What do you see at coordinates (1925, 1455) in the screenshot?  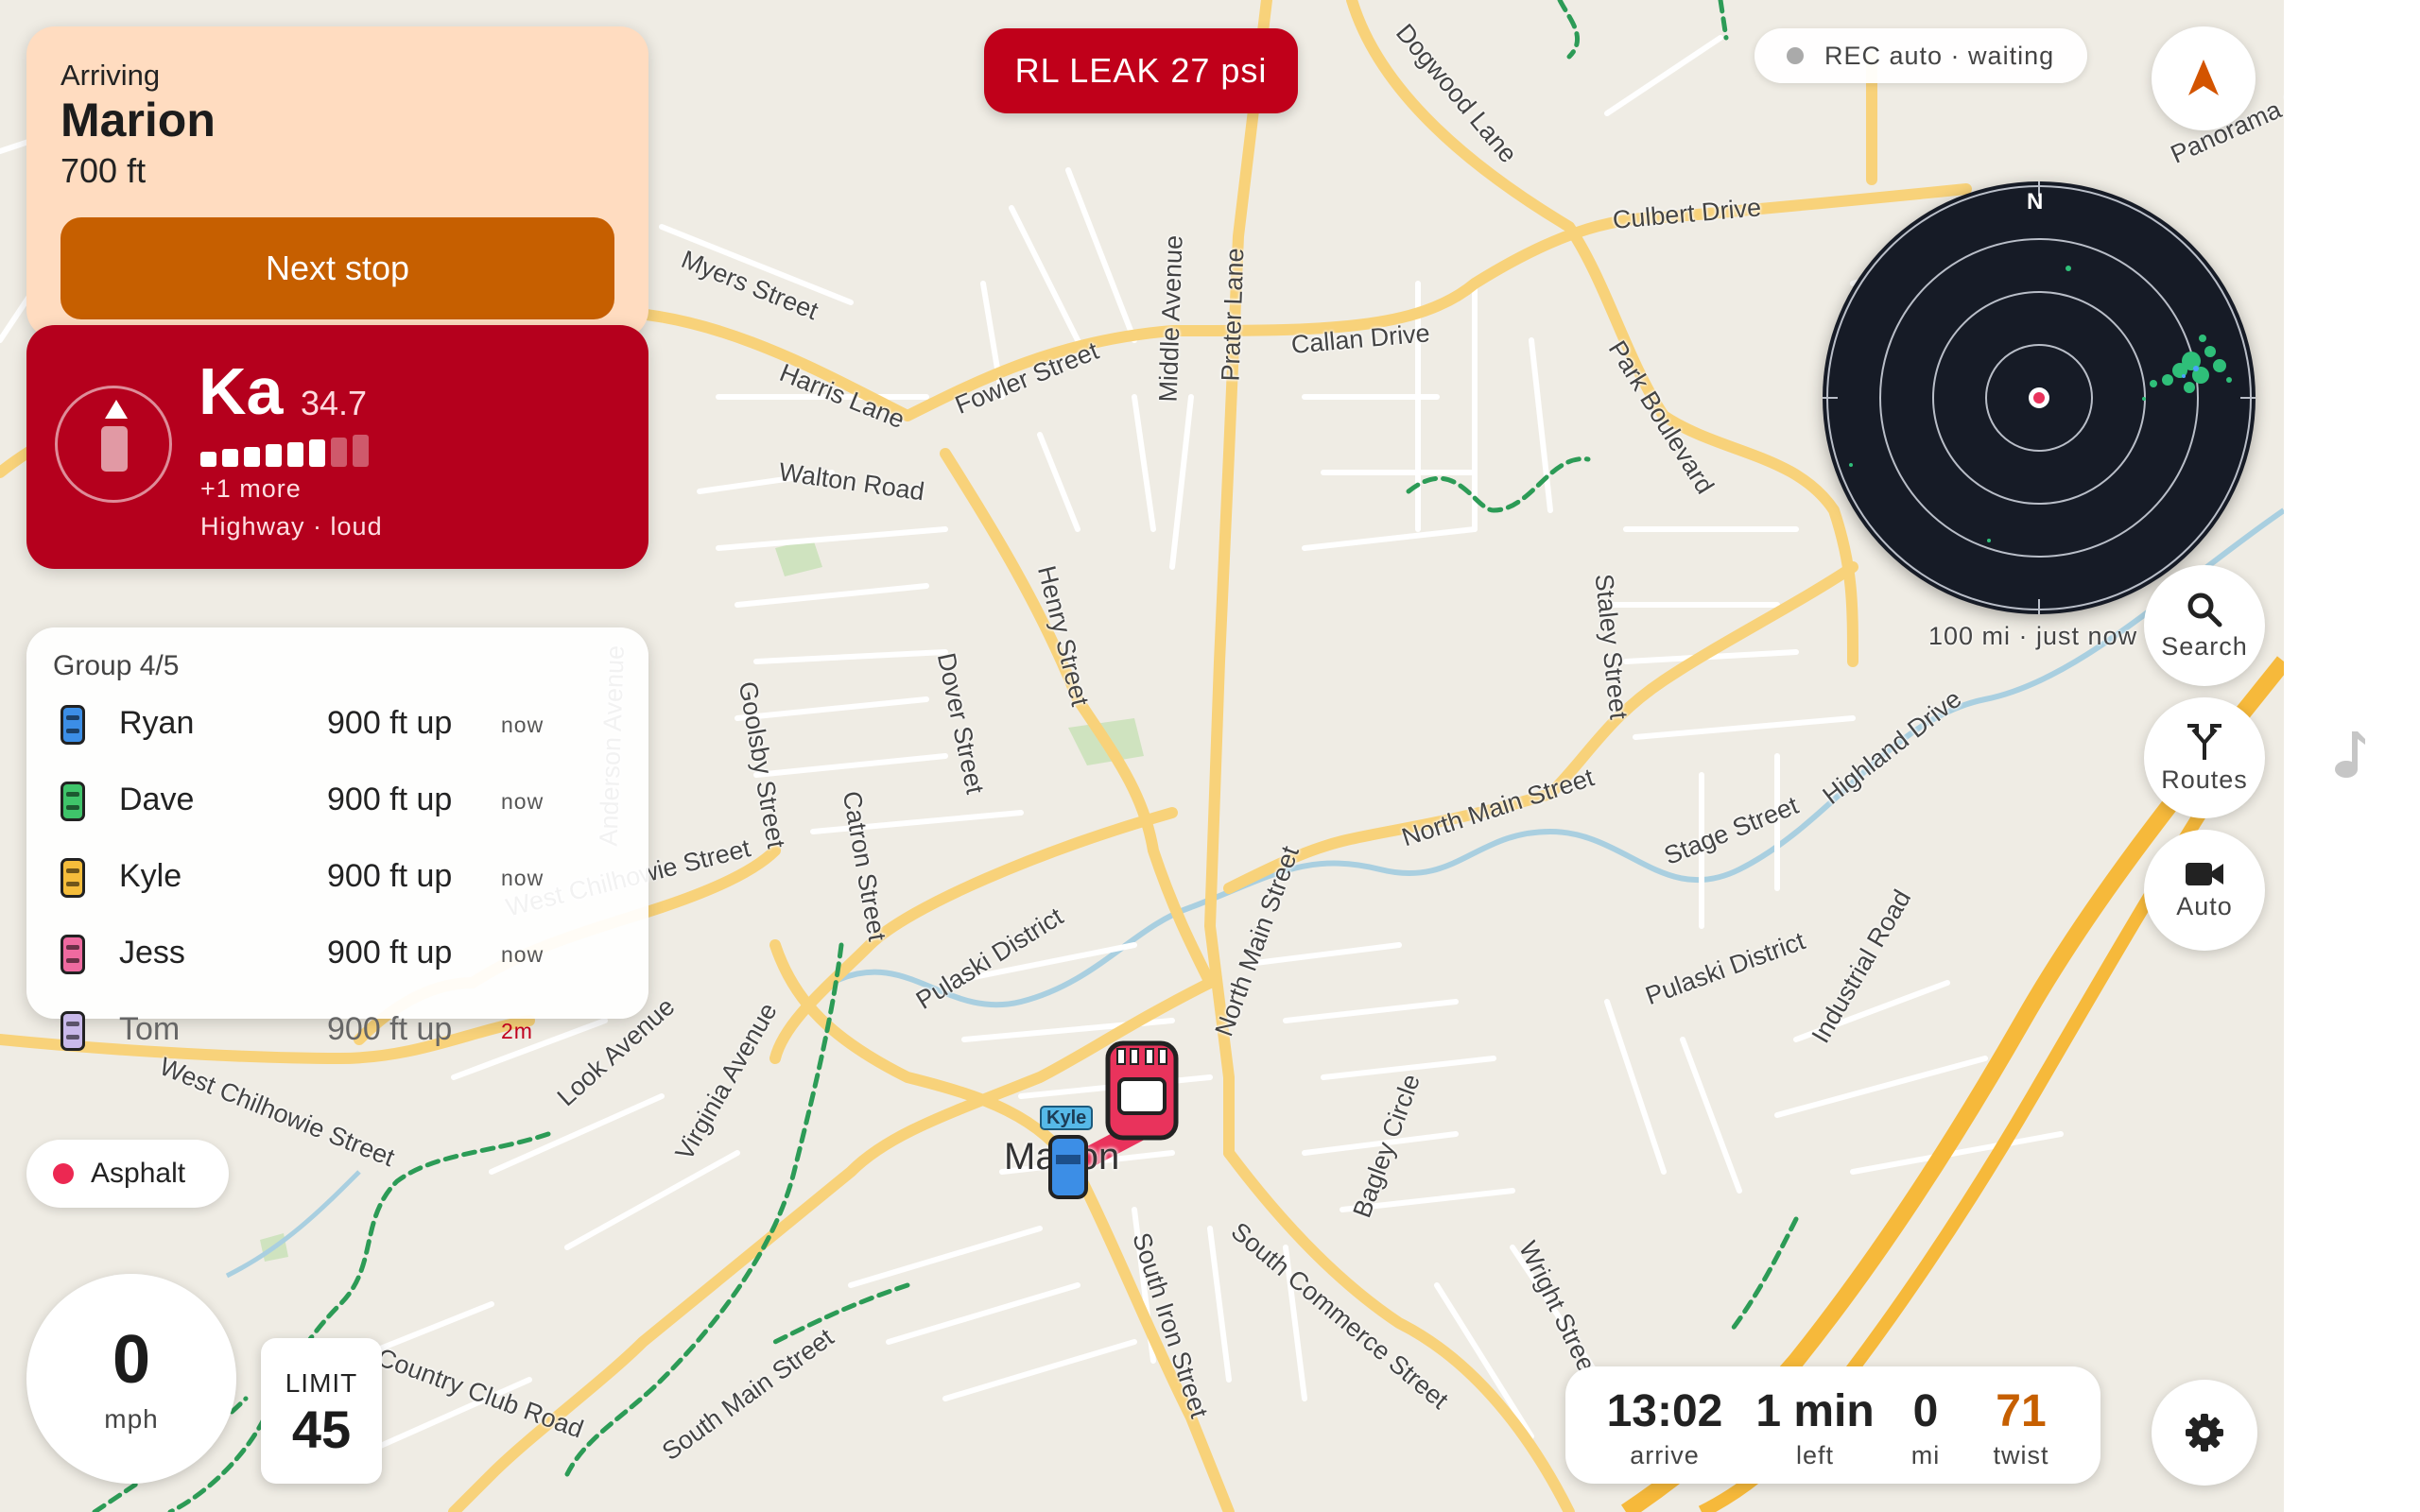 I see `distance-left-label: mi` at bounding box center [1925, 1455].